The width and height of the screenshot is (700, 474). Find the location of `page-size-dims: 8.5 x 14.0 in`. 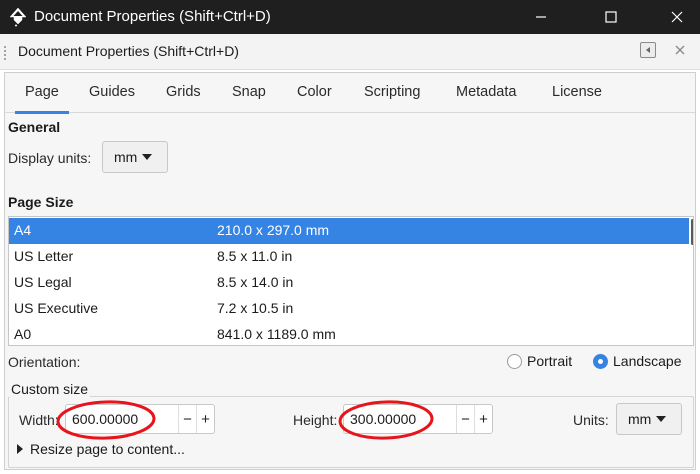

page-size-dims: 8.5 x 14.0 in is located at coordinates (255, 282).